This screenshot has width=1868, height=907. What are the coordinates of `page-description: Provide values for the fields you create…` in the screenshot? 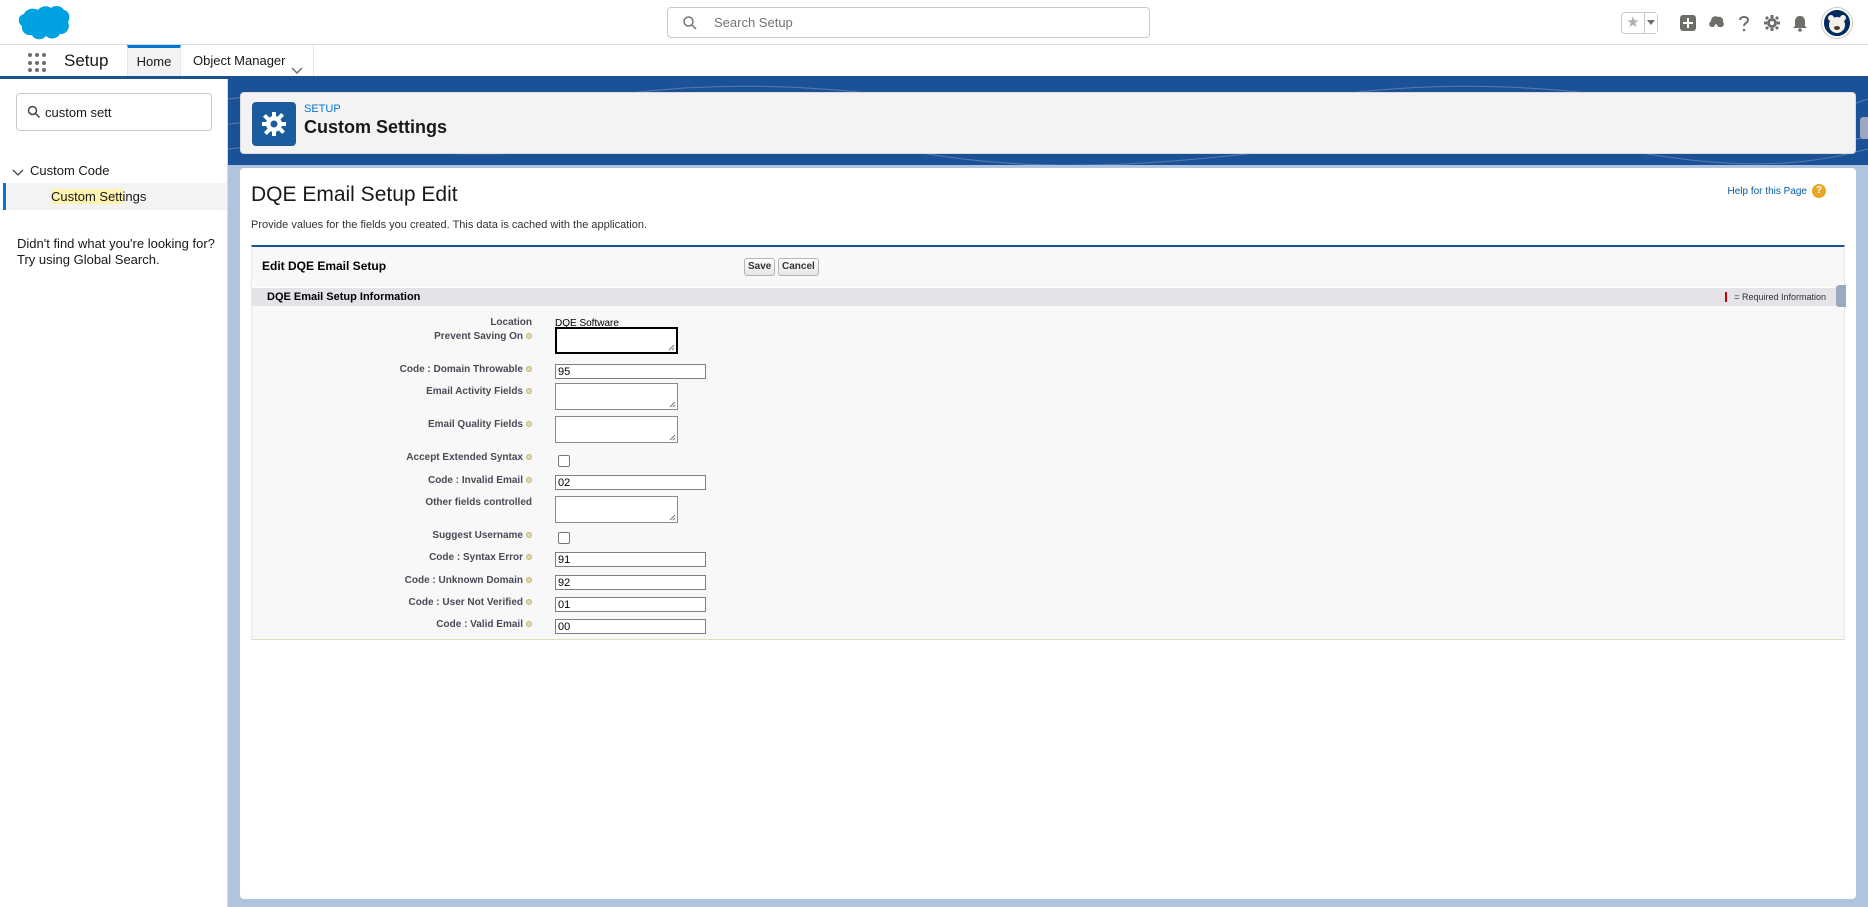 It's located at (449, 225).